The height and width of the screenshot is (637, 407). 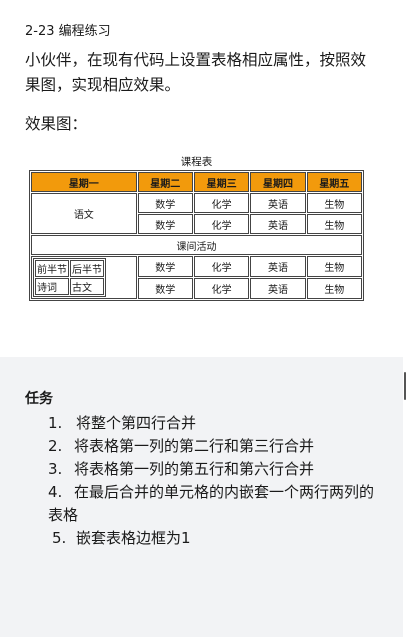 What do you see at coordinates (84, 213) in the screenshot?
I see `merged-cell: 语文` at bounding box center [84, 213].